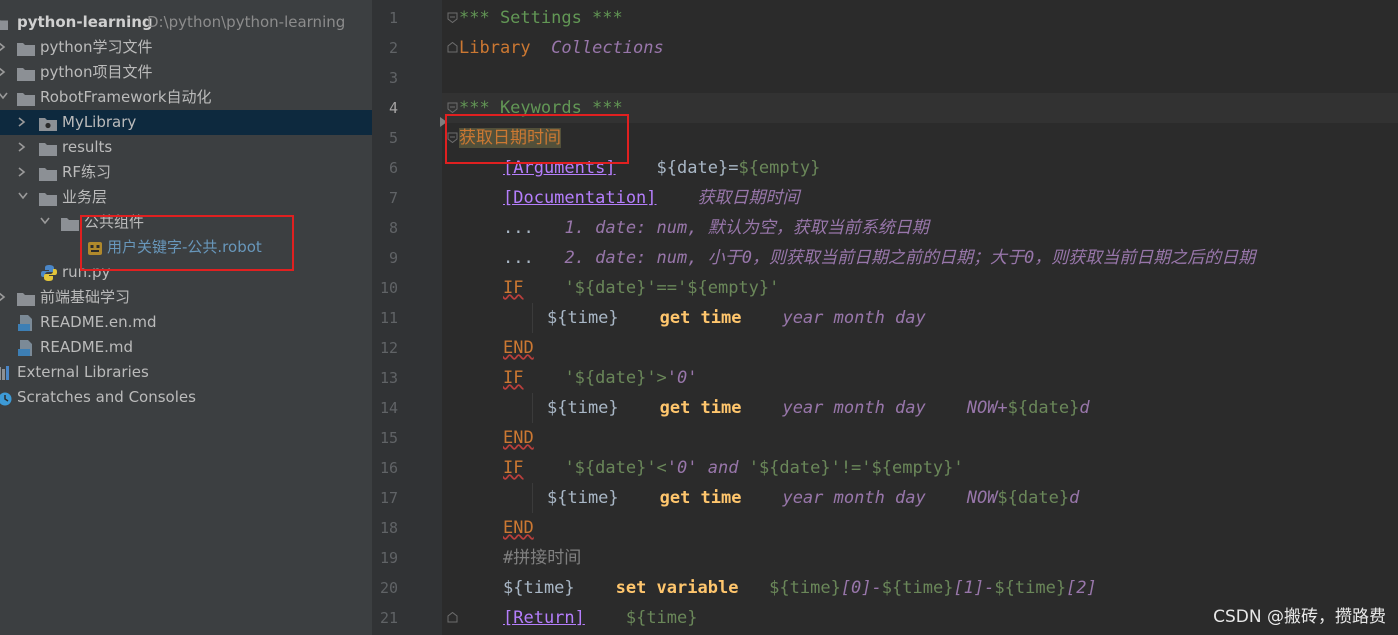  Describe the element at coordinates (542, 558) in the screenshot. I see `comment: #拼接时间` at that location.